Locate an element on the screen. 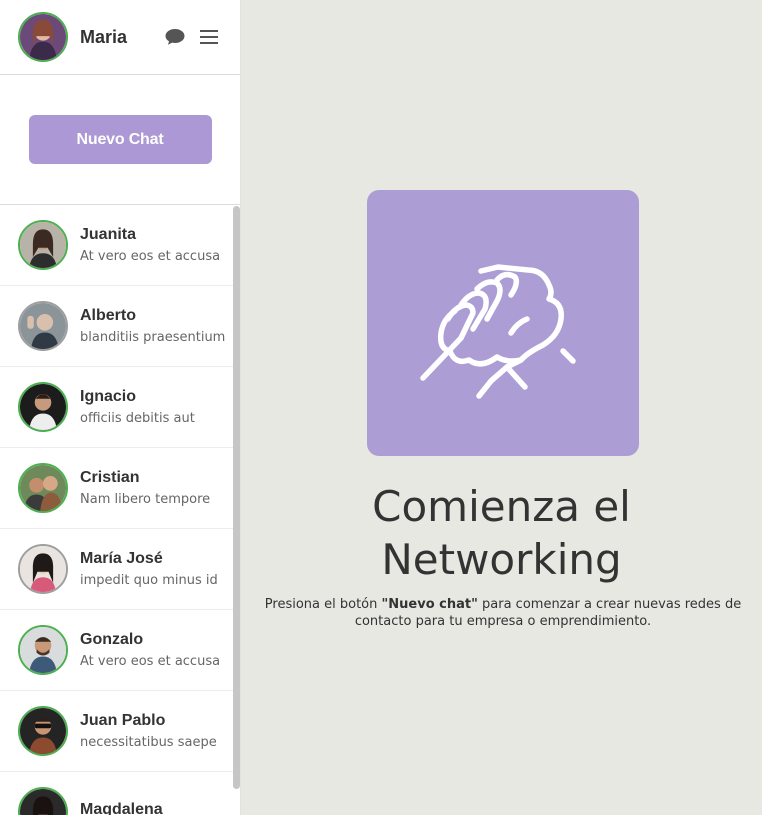  new-chat-button: Nuevo Chat is located at coordinates (120, 139).